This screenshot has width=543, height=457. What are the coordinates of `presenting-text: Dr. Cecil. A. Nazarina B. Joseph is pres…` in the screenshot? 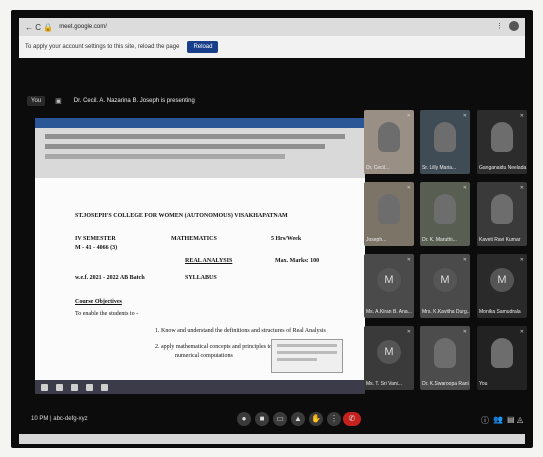 It's located at (134, 101).